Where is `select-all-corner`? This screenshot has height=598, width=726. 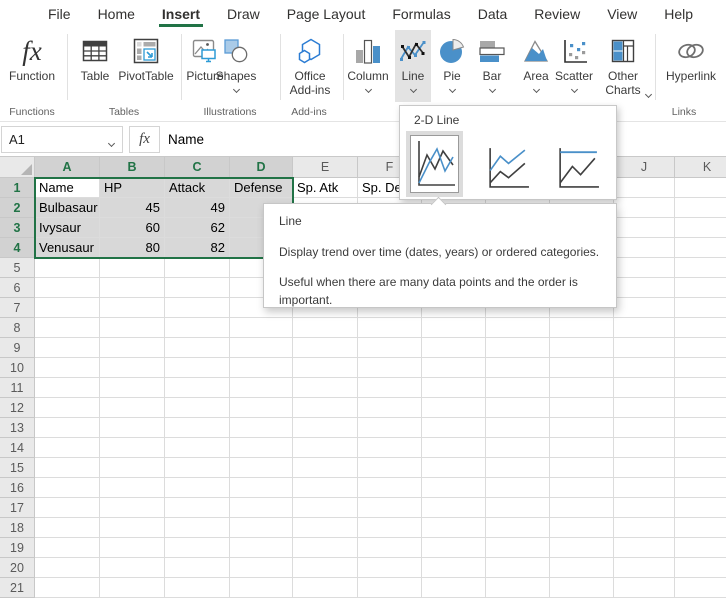
select-all-corner is located at coordinates (17, 167).